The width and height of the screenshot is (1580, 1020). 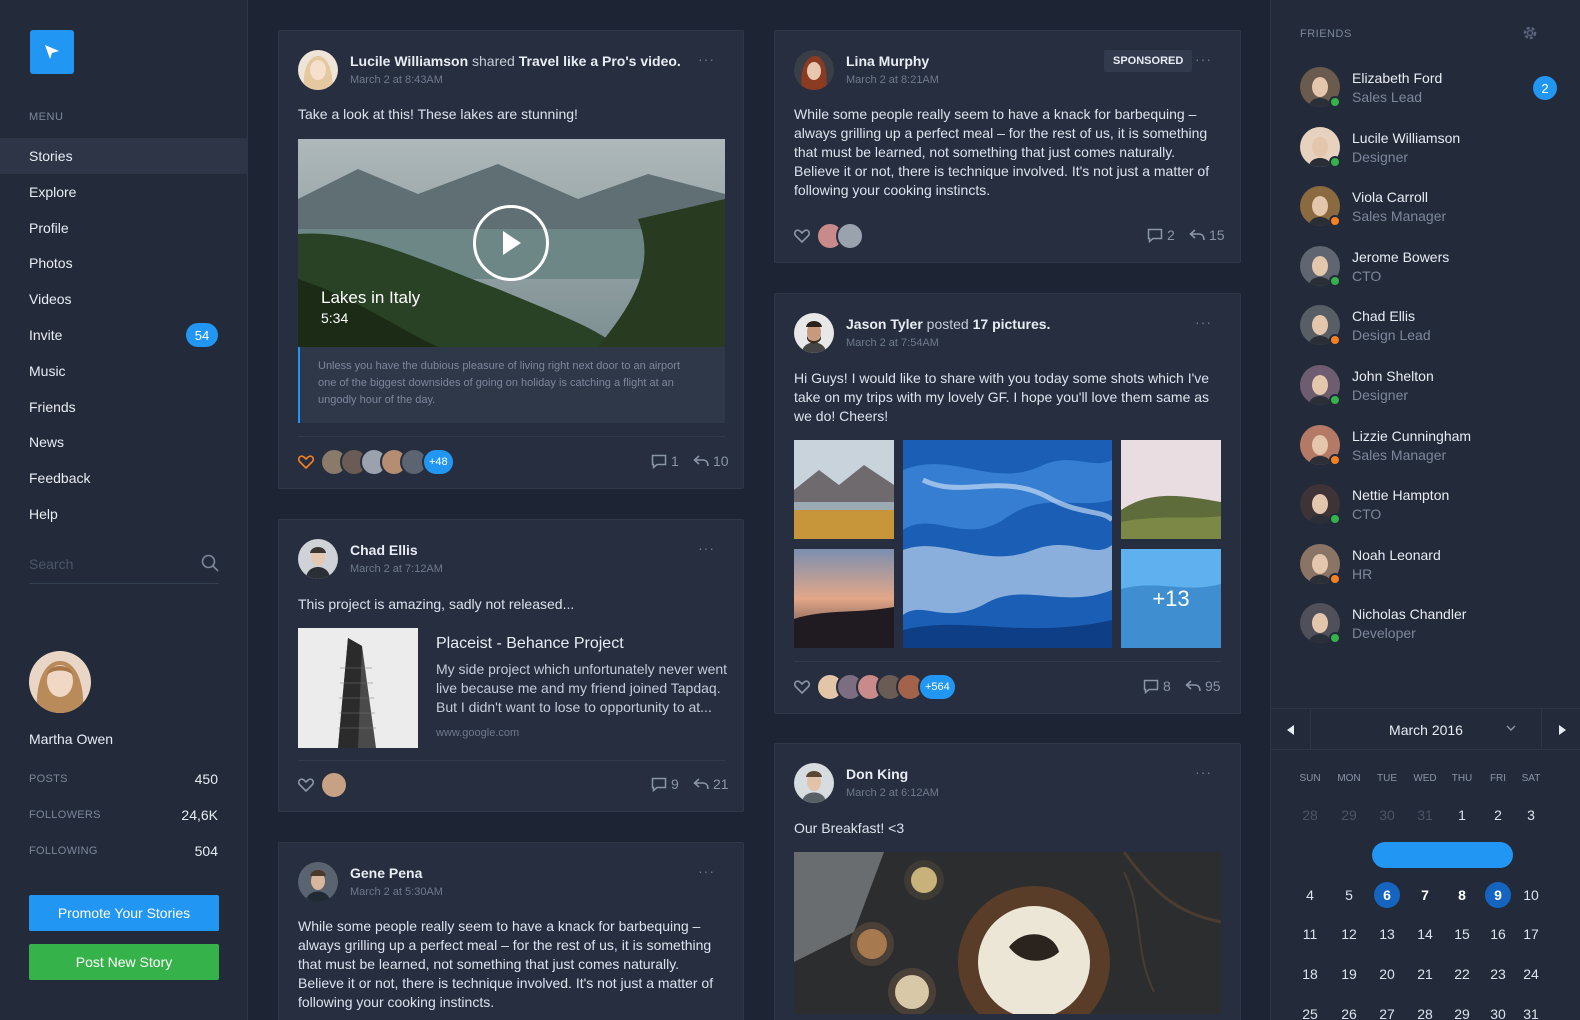 What do you see at coordinates (1531, 934) in the screenshot?
I see `calendar-day: 17` at bounding box center [1531, 934].